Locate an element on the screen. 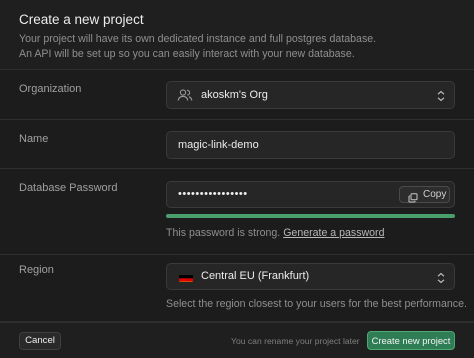 This screenshot has height=358, width=474. password-strength-fill is located at coordinates (310, 216).